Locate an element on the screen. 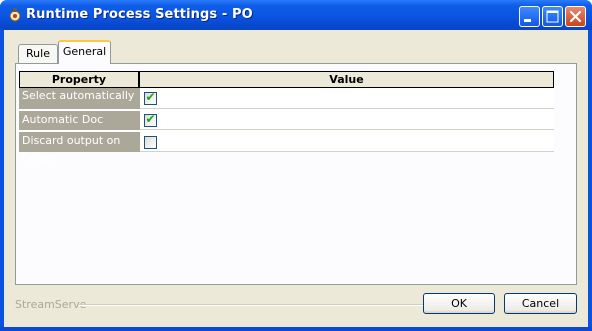 The width and height of the screenshot is (592, 331). tab-rule: Rule is located at coordinates (38, 54).